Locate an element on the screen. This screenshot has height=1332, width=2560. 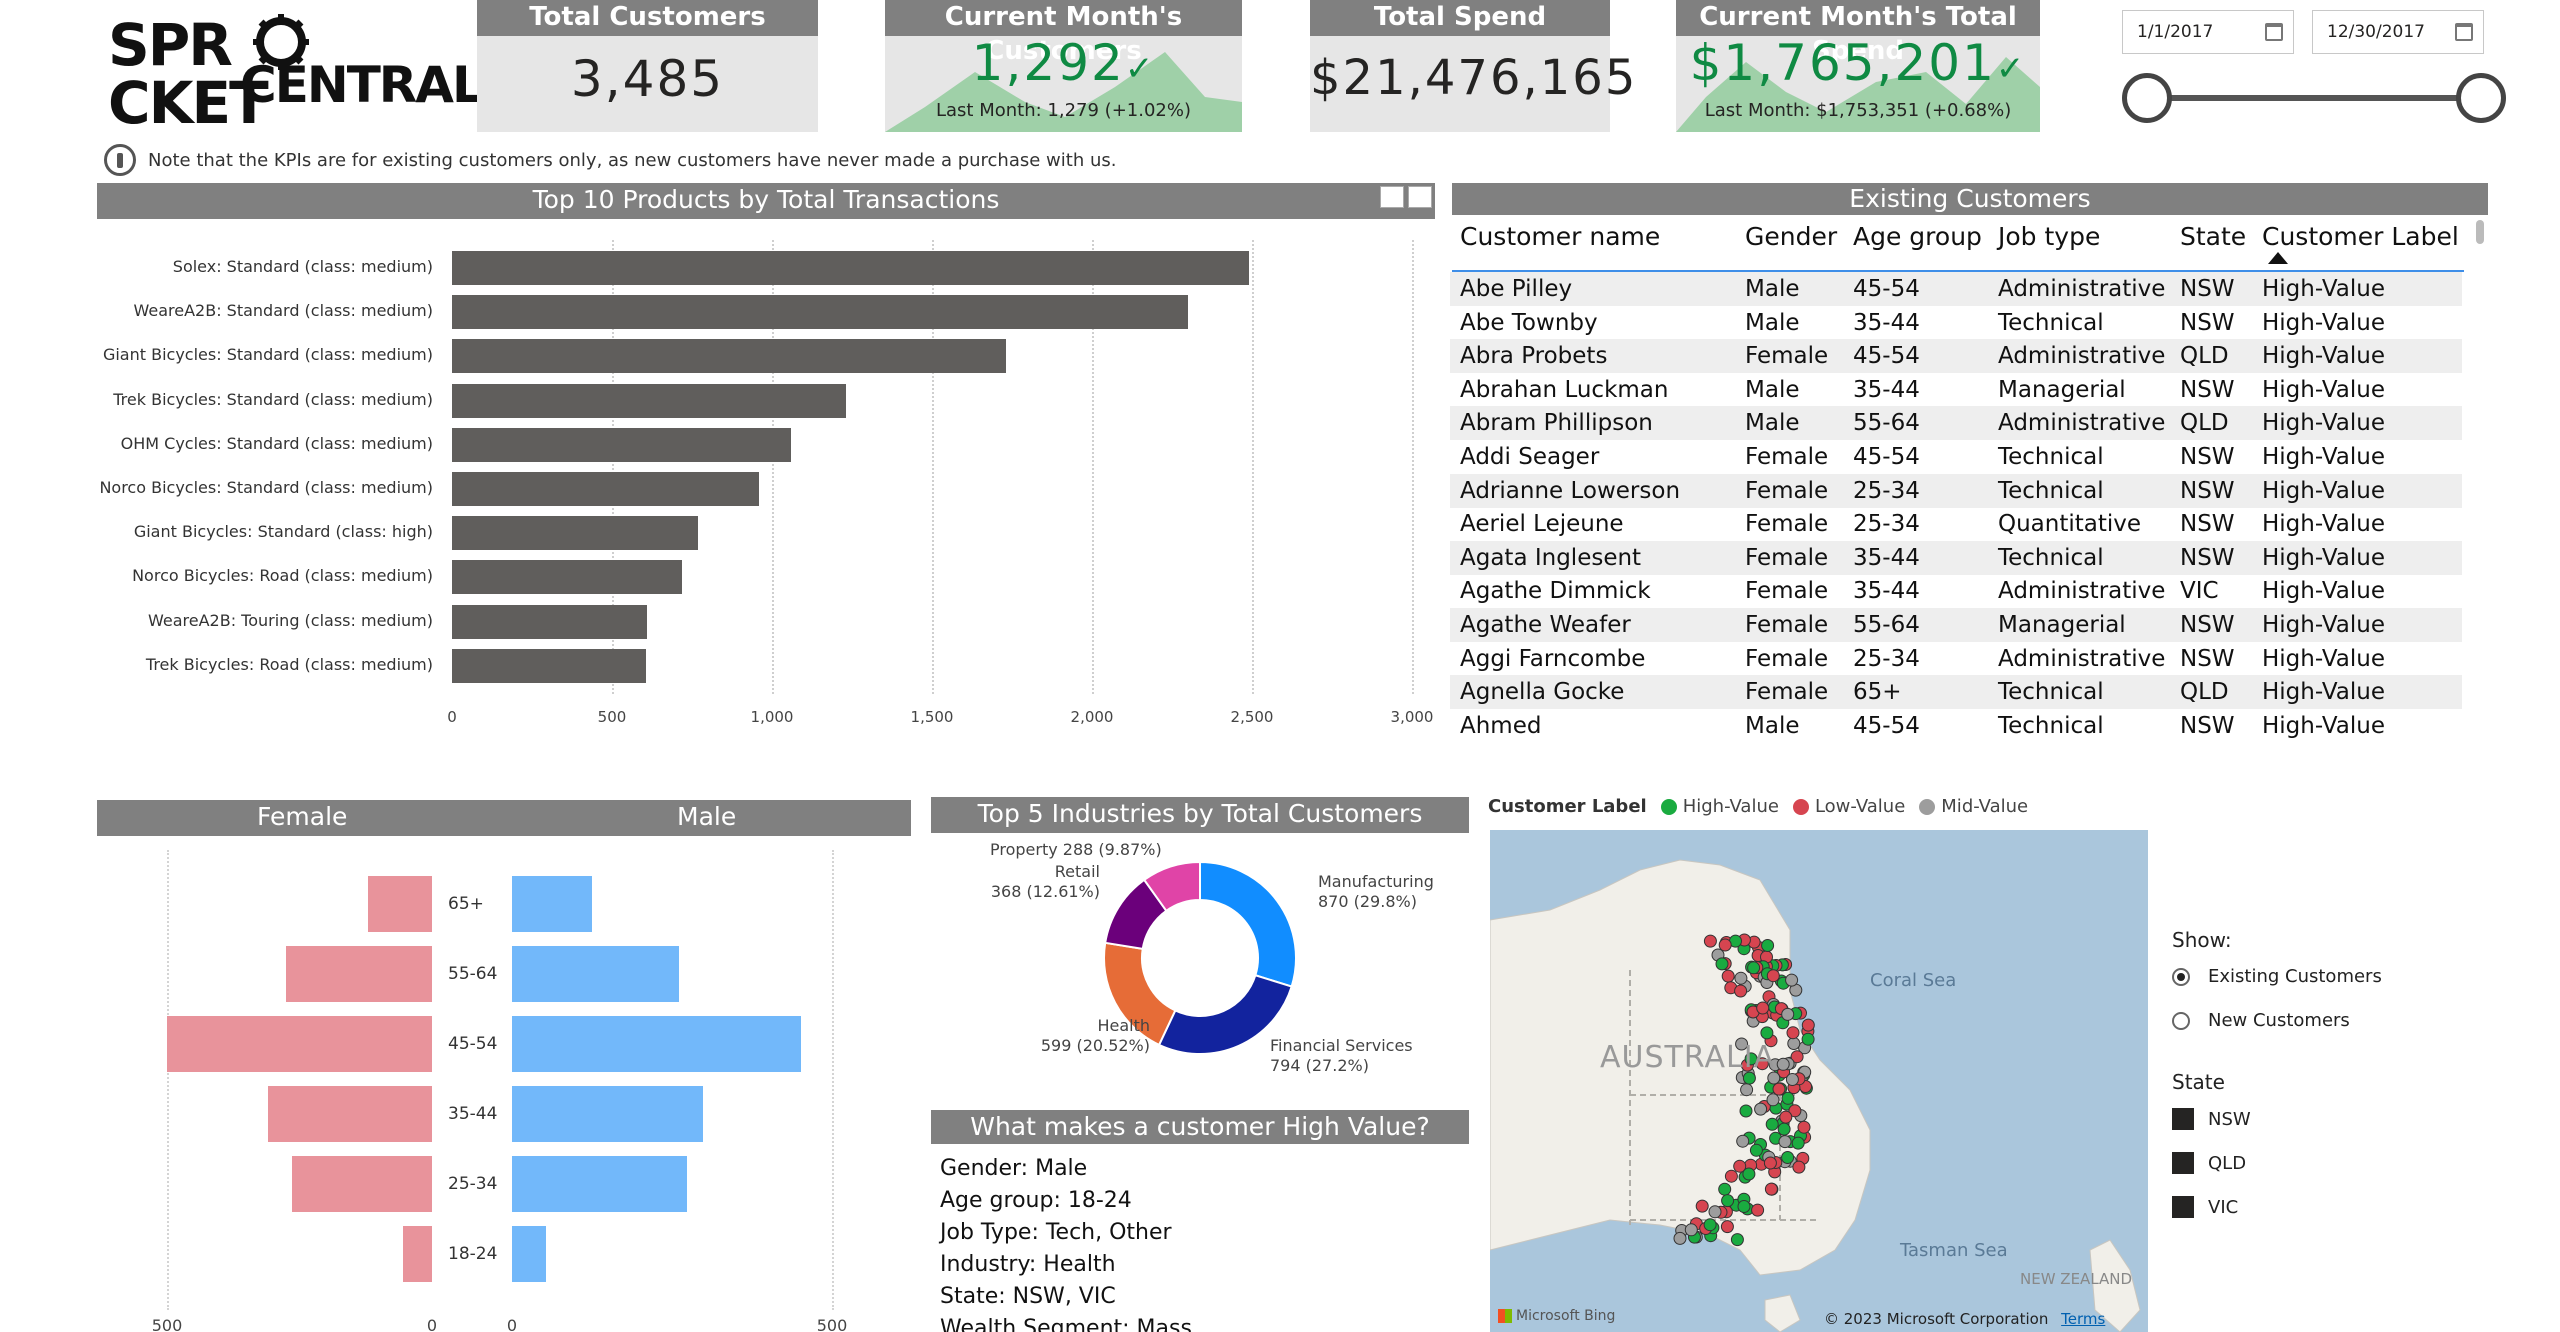
column-header: State is located at coordinates (2213, 236).